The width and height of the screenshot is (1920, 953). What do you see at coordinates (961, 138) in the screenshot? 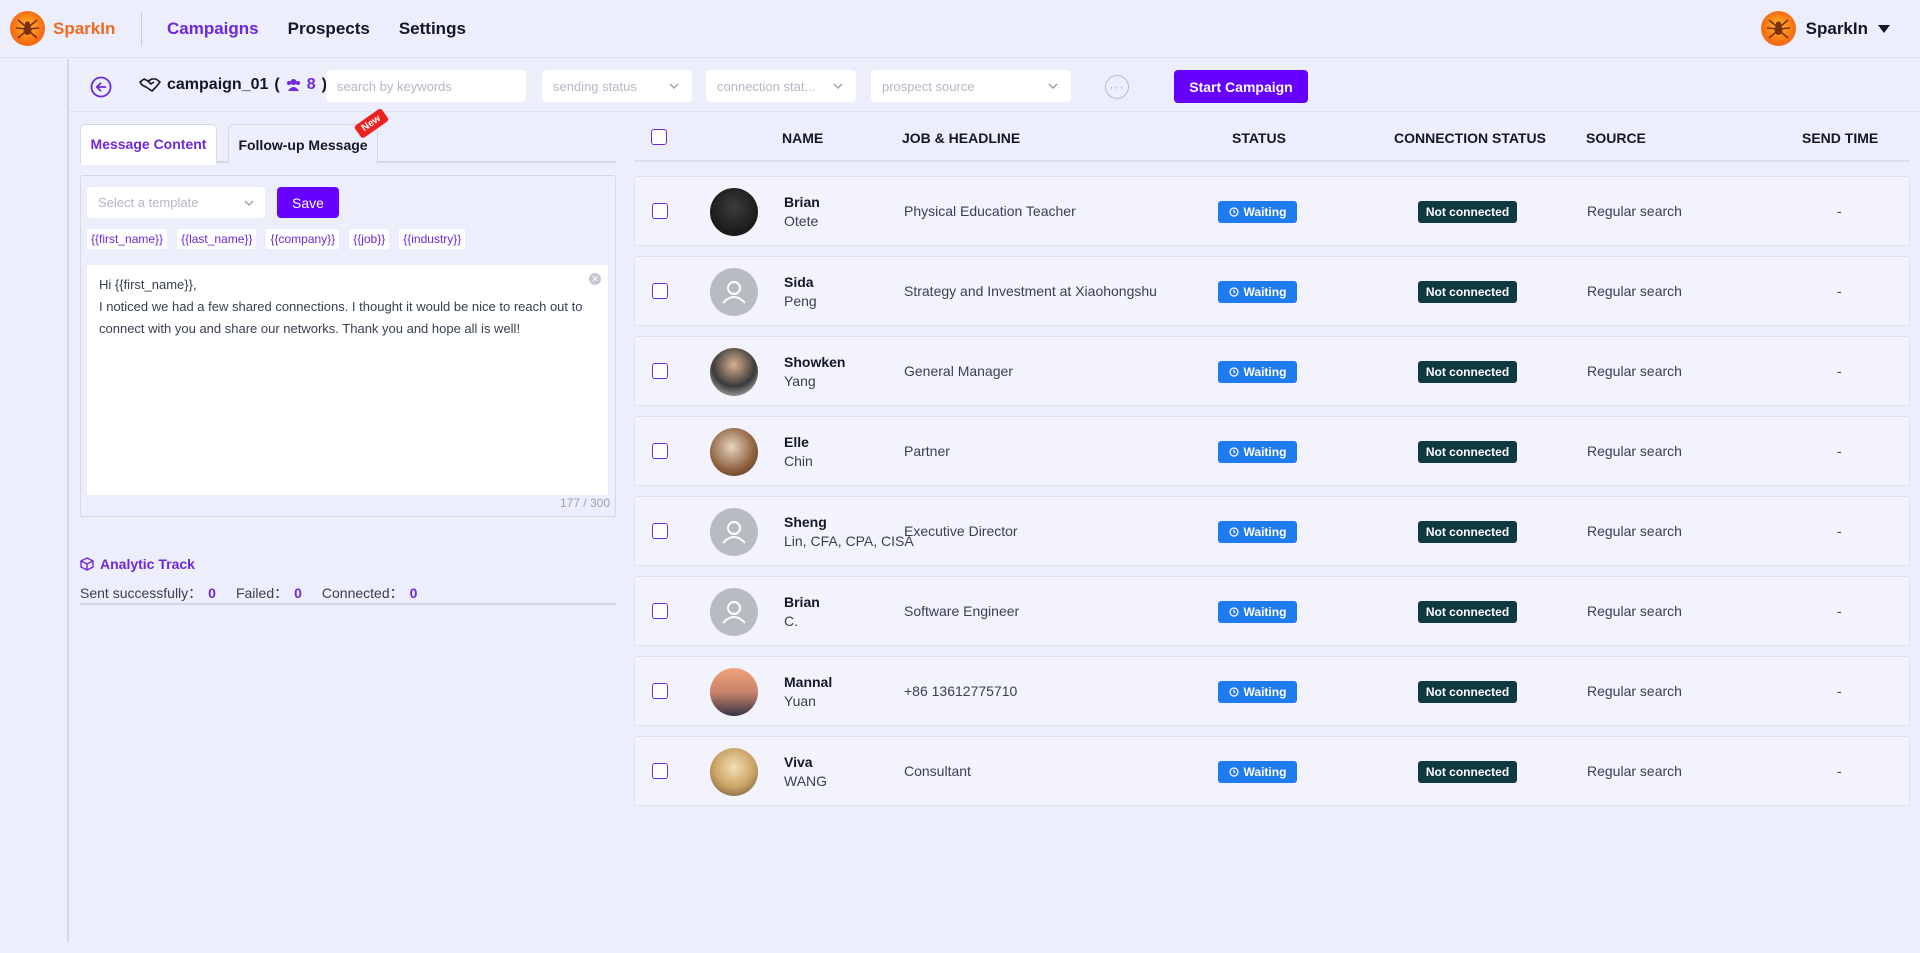
I see `header-job: JOB & HEADLINE` at bounding box center [961, 138].